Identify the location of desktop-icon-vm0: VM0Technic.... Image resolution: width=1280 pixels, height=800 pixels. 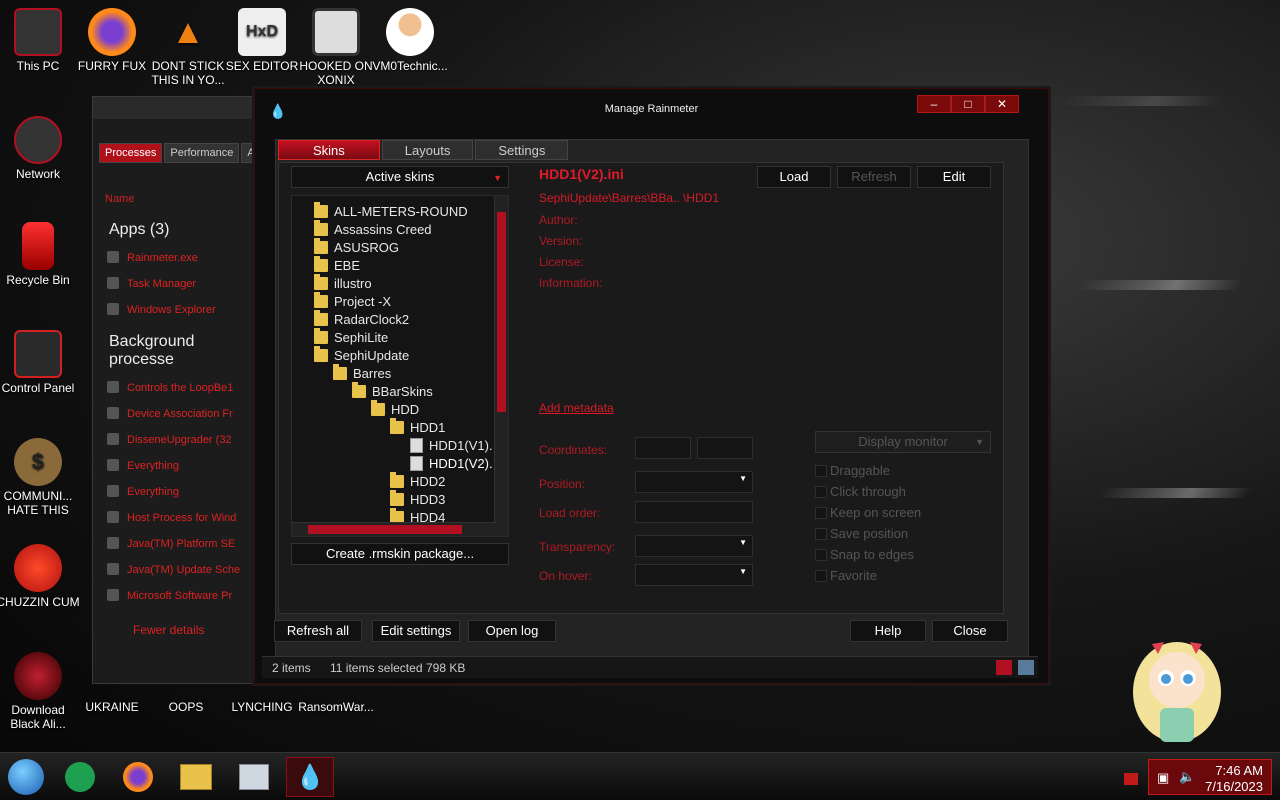
(410, 40).